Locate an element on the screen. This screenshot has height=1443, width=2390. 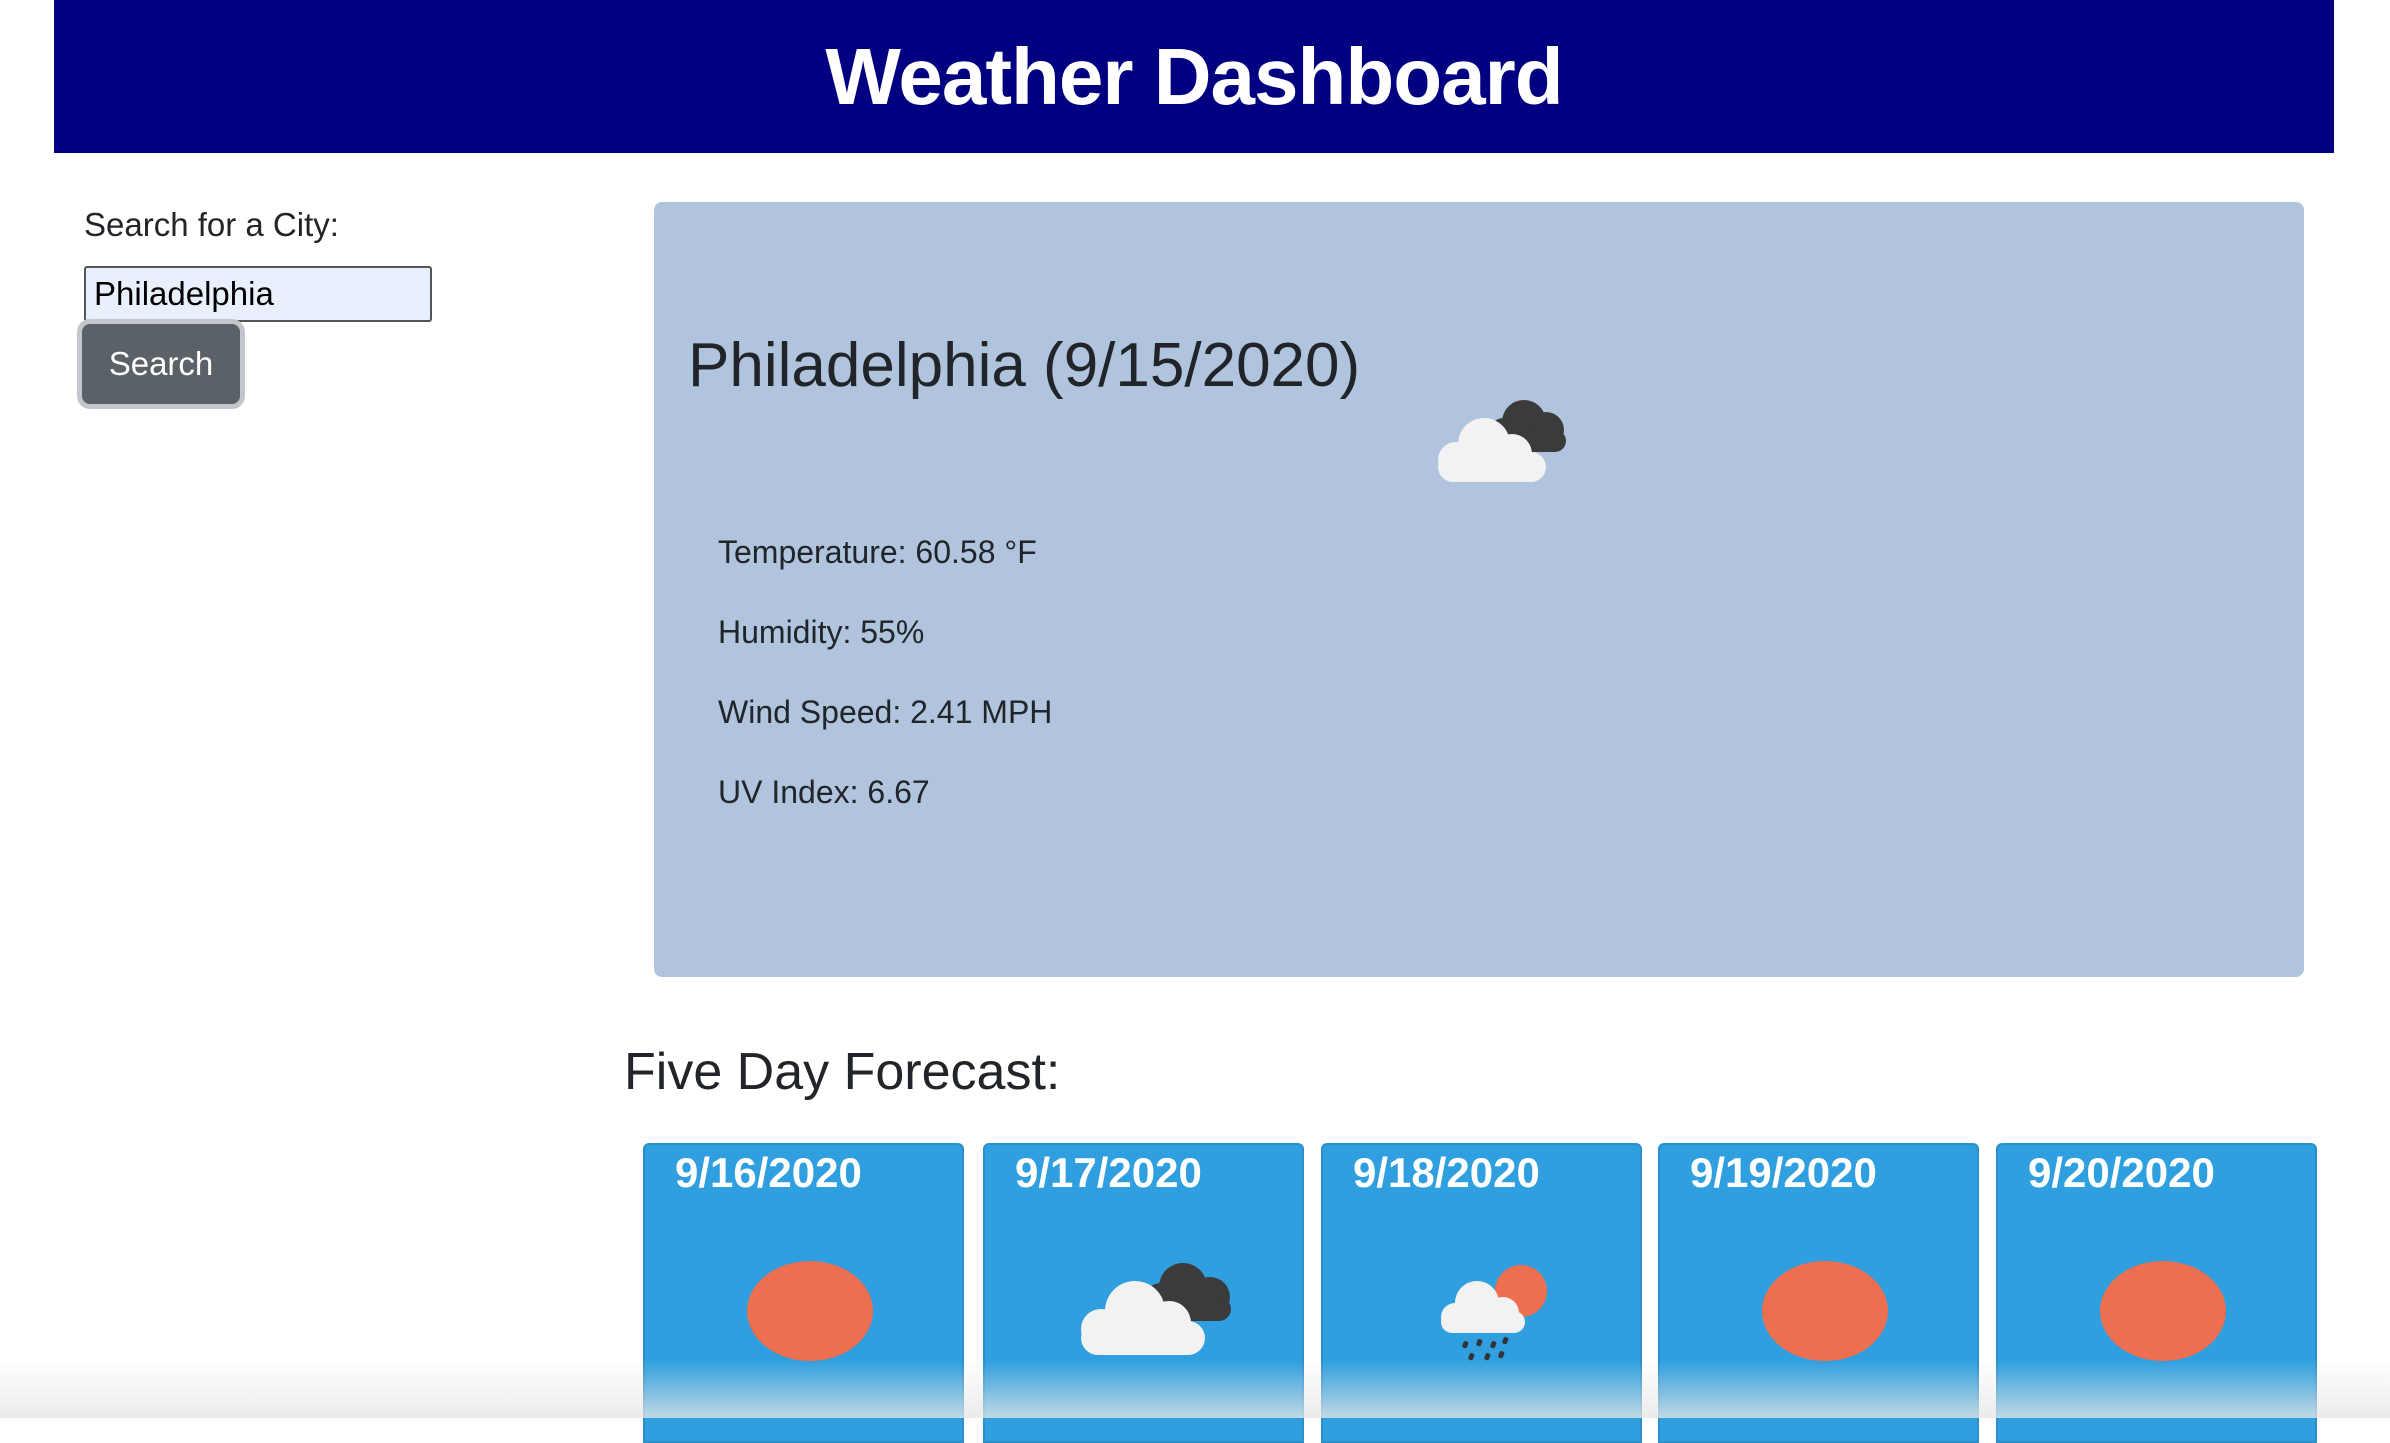
forecast-card: 9/19/2020 is located at coordinates (1818, 1293).